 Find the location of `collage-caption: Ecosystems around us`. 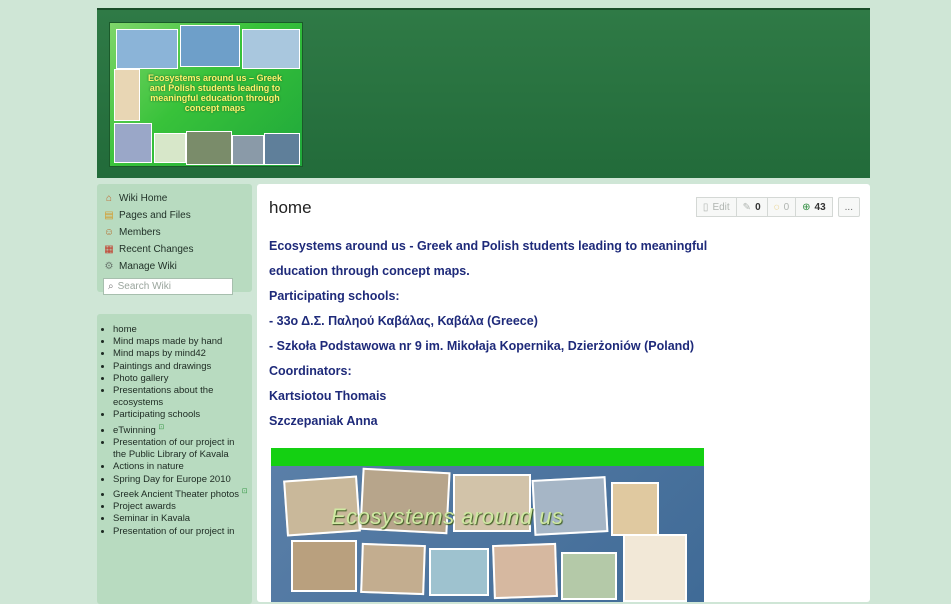

collage-caption: Ecosystems around us is located at coordinates (447, 516).